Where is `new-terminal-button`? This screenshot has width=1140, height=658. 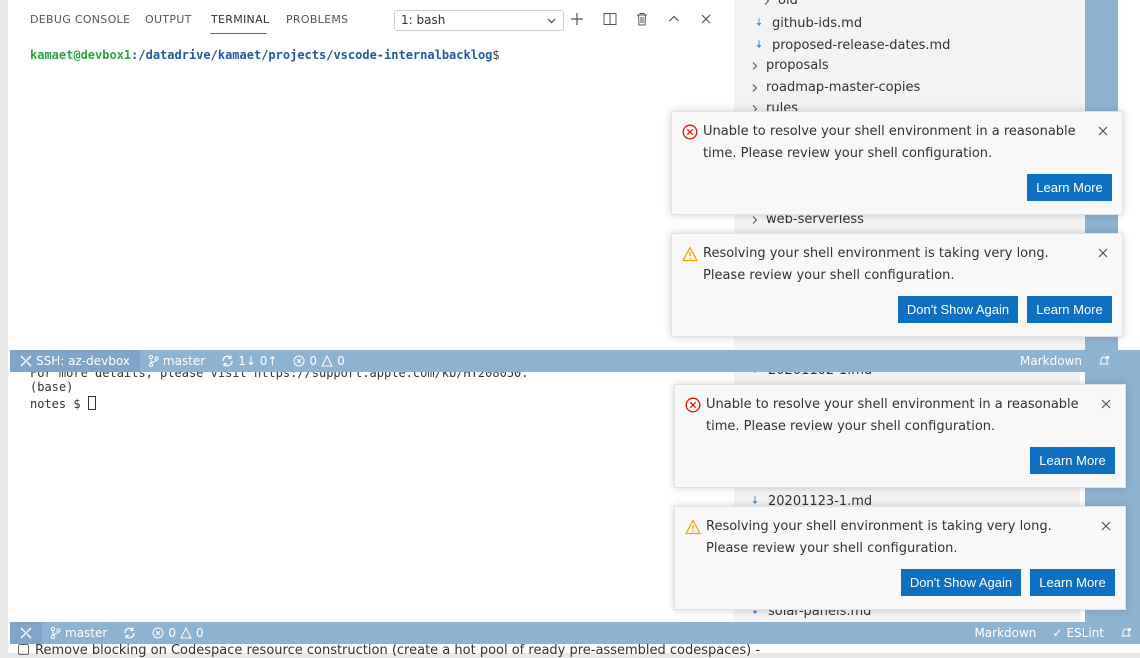
new-terminal-button is located at coordinates (577, 19).